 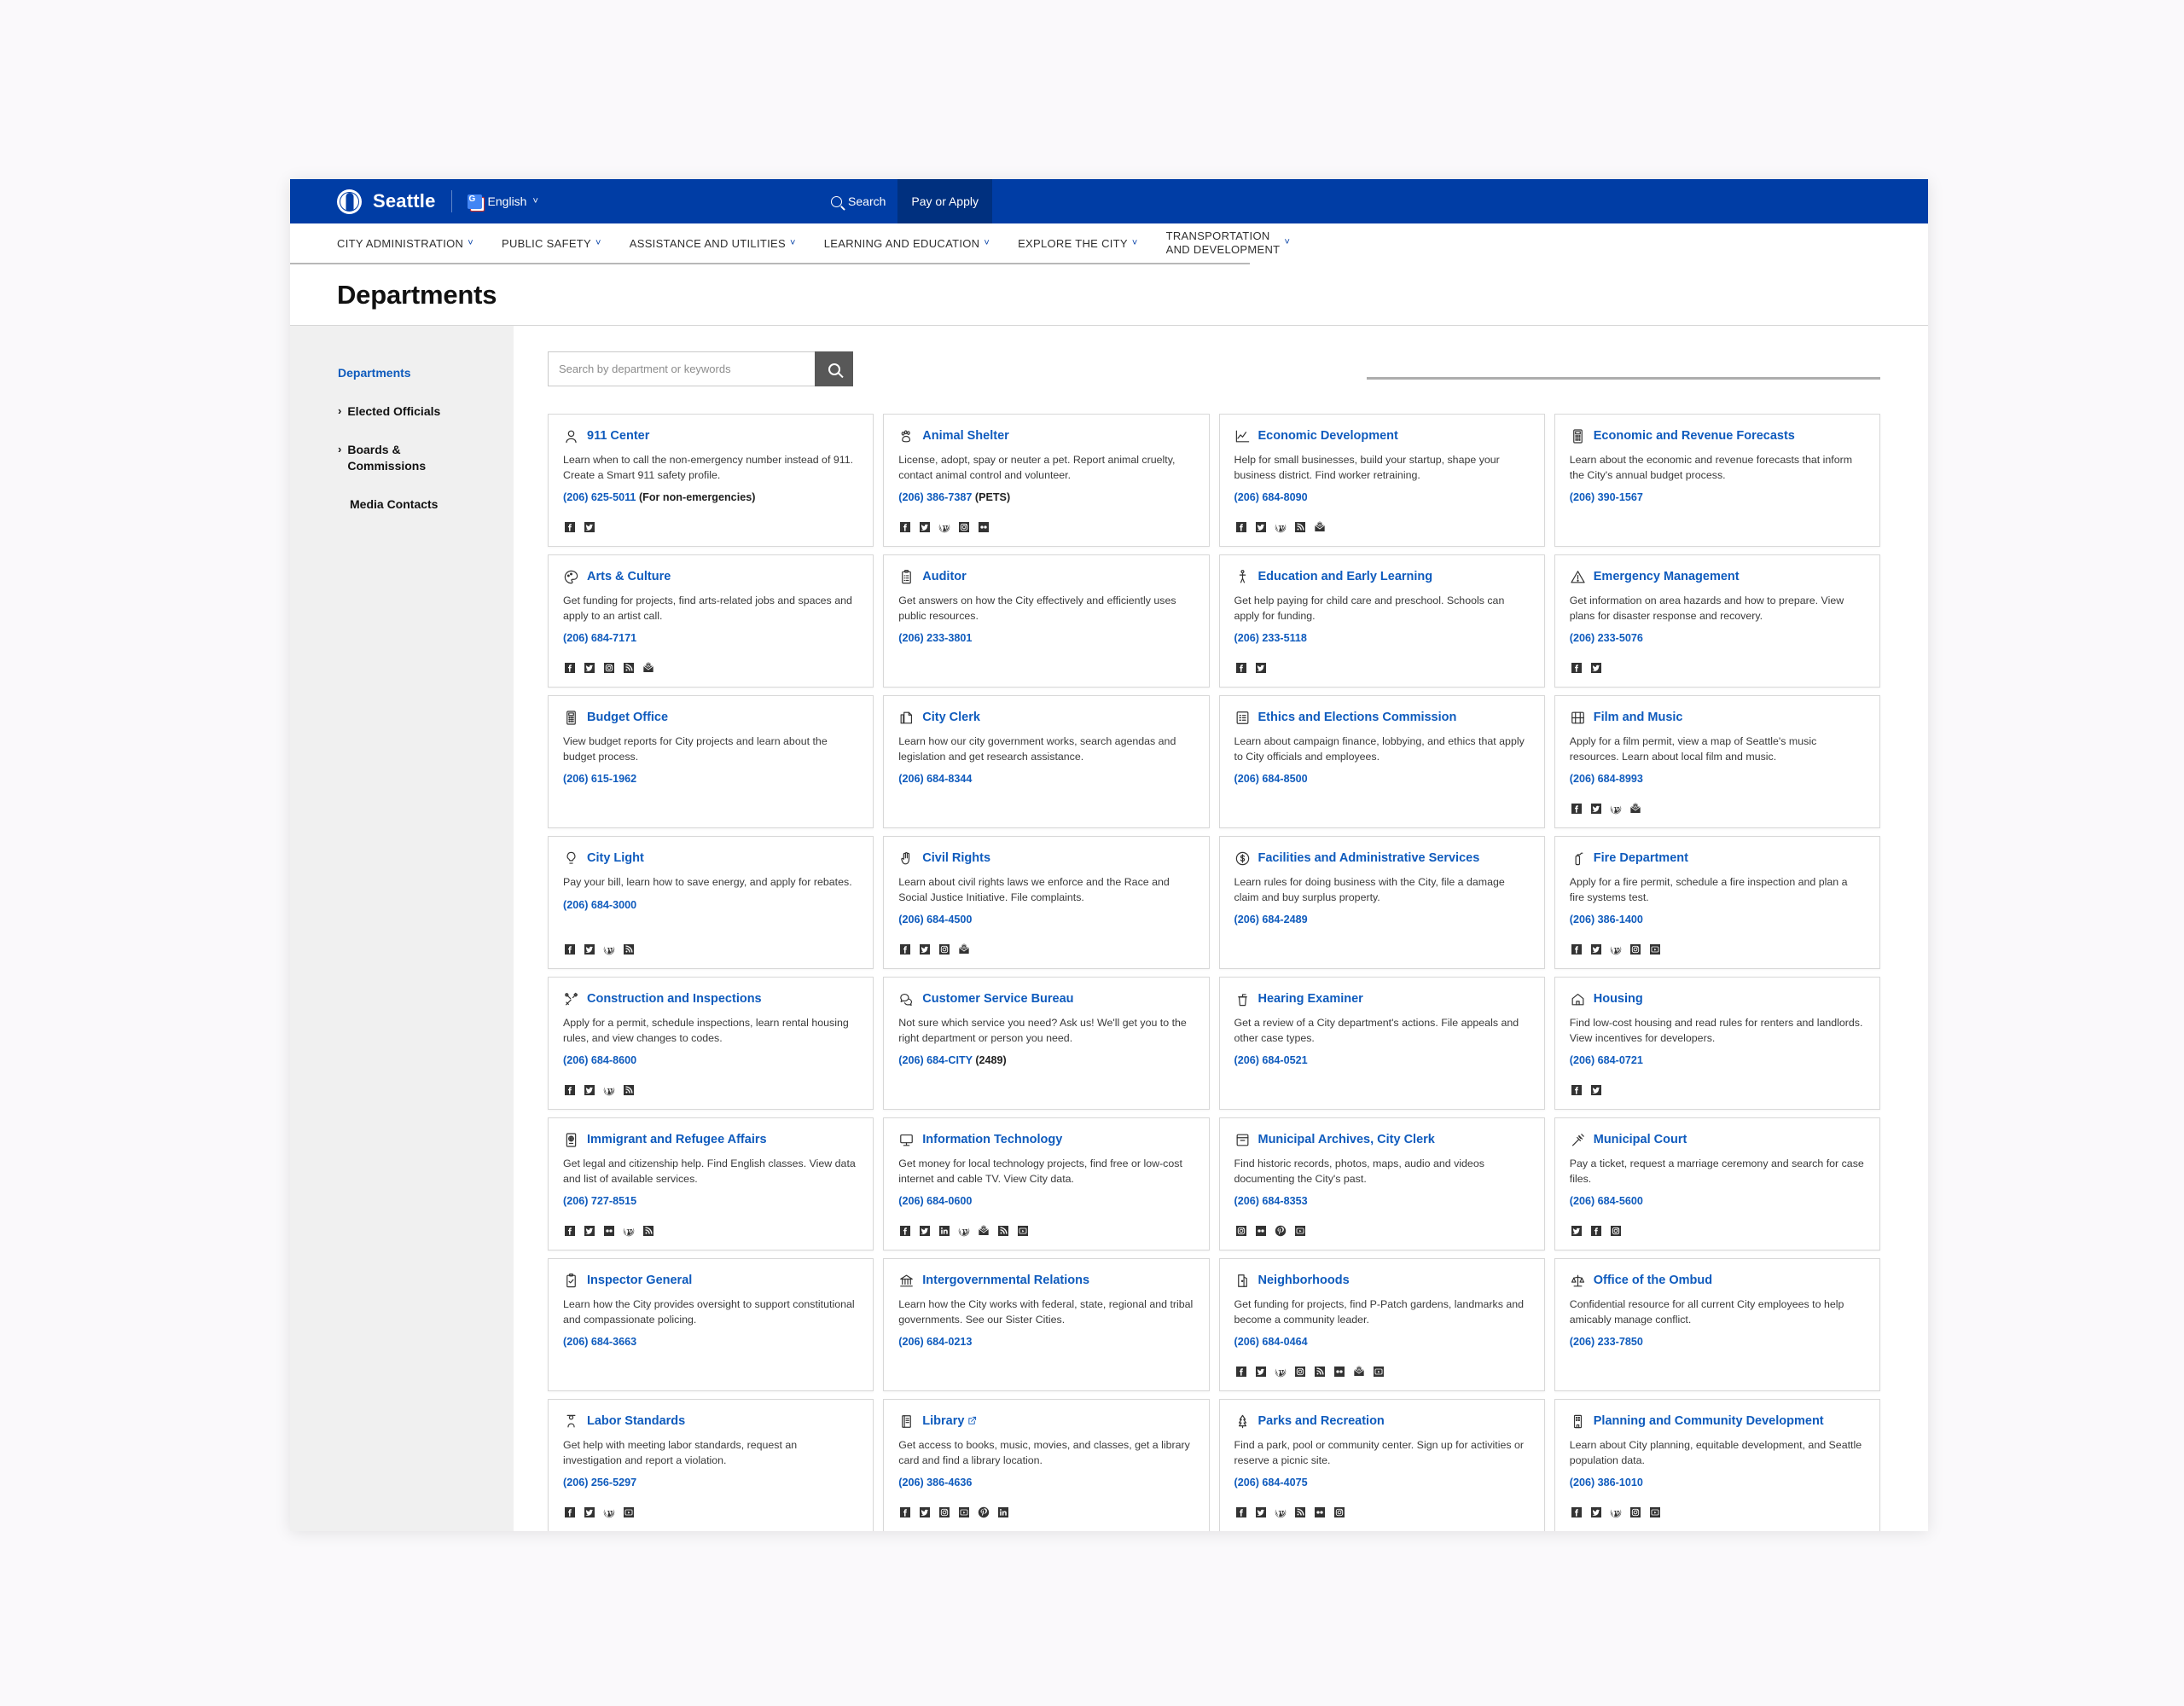 I want to click on nav-item-assistance-and-utilities: ASSISTANCE AND UTILITIES ˅, so click(x=713, y=243).